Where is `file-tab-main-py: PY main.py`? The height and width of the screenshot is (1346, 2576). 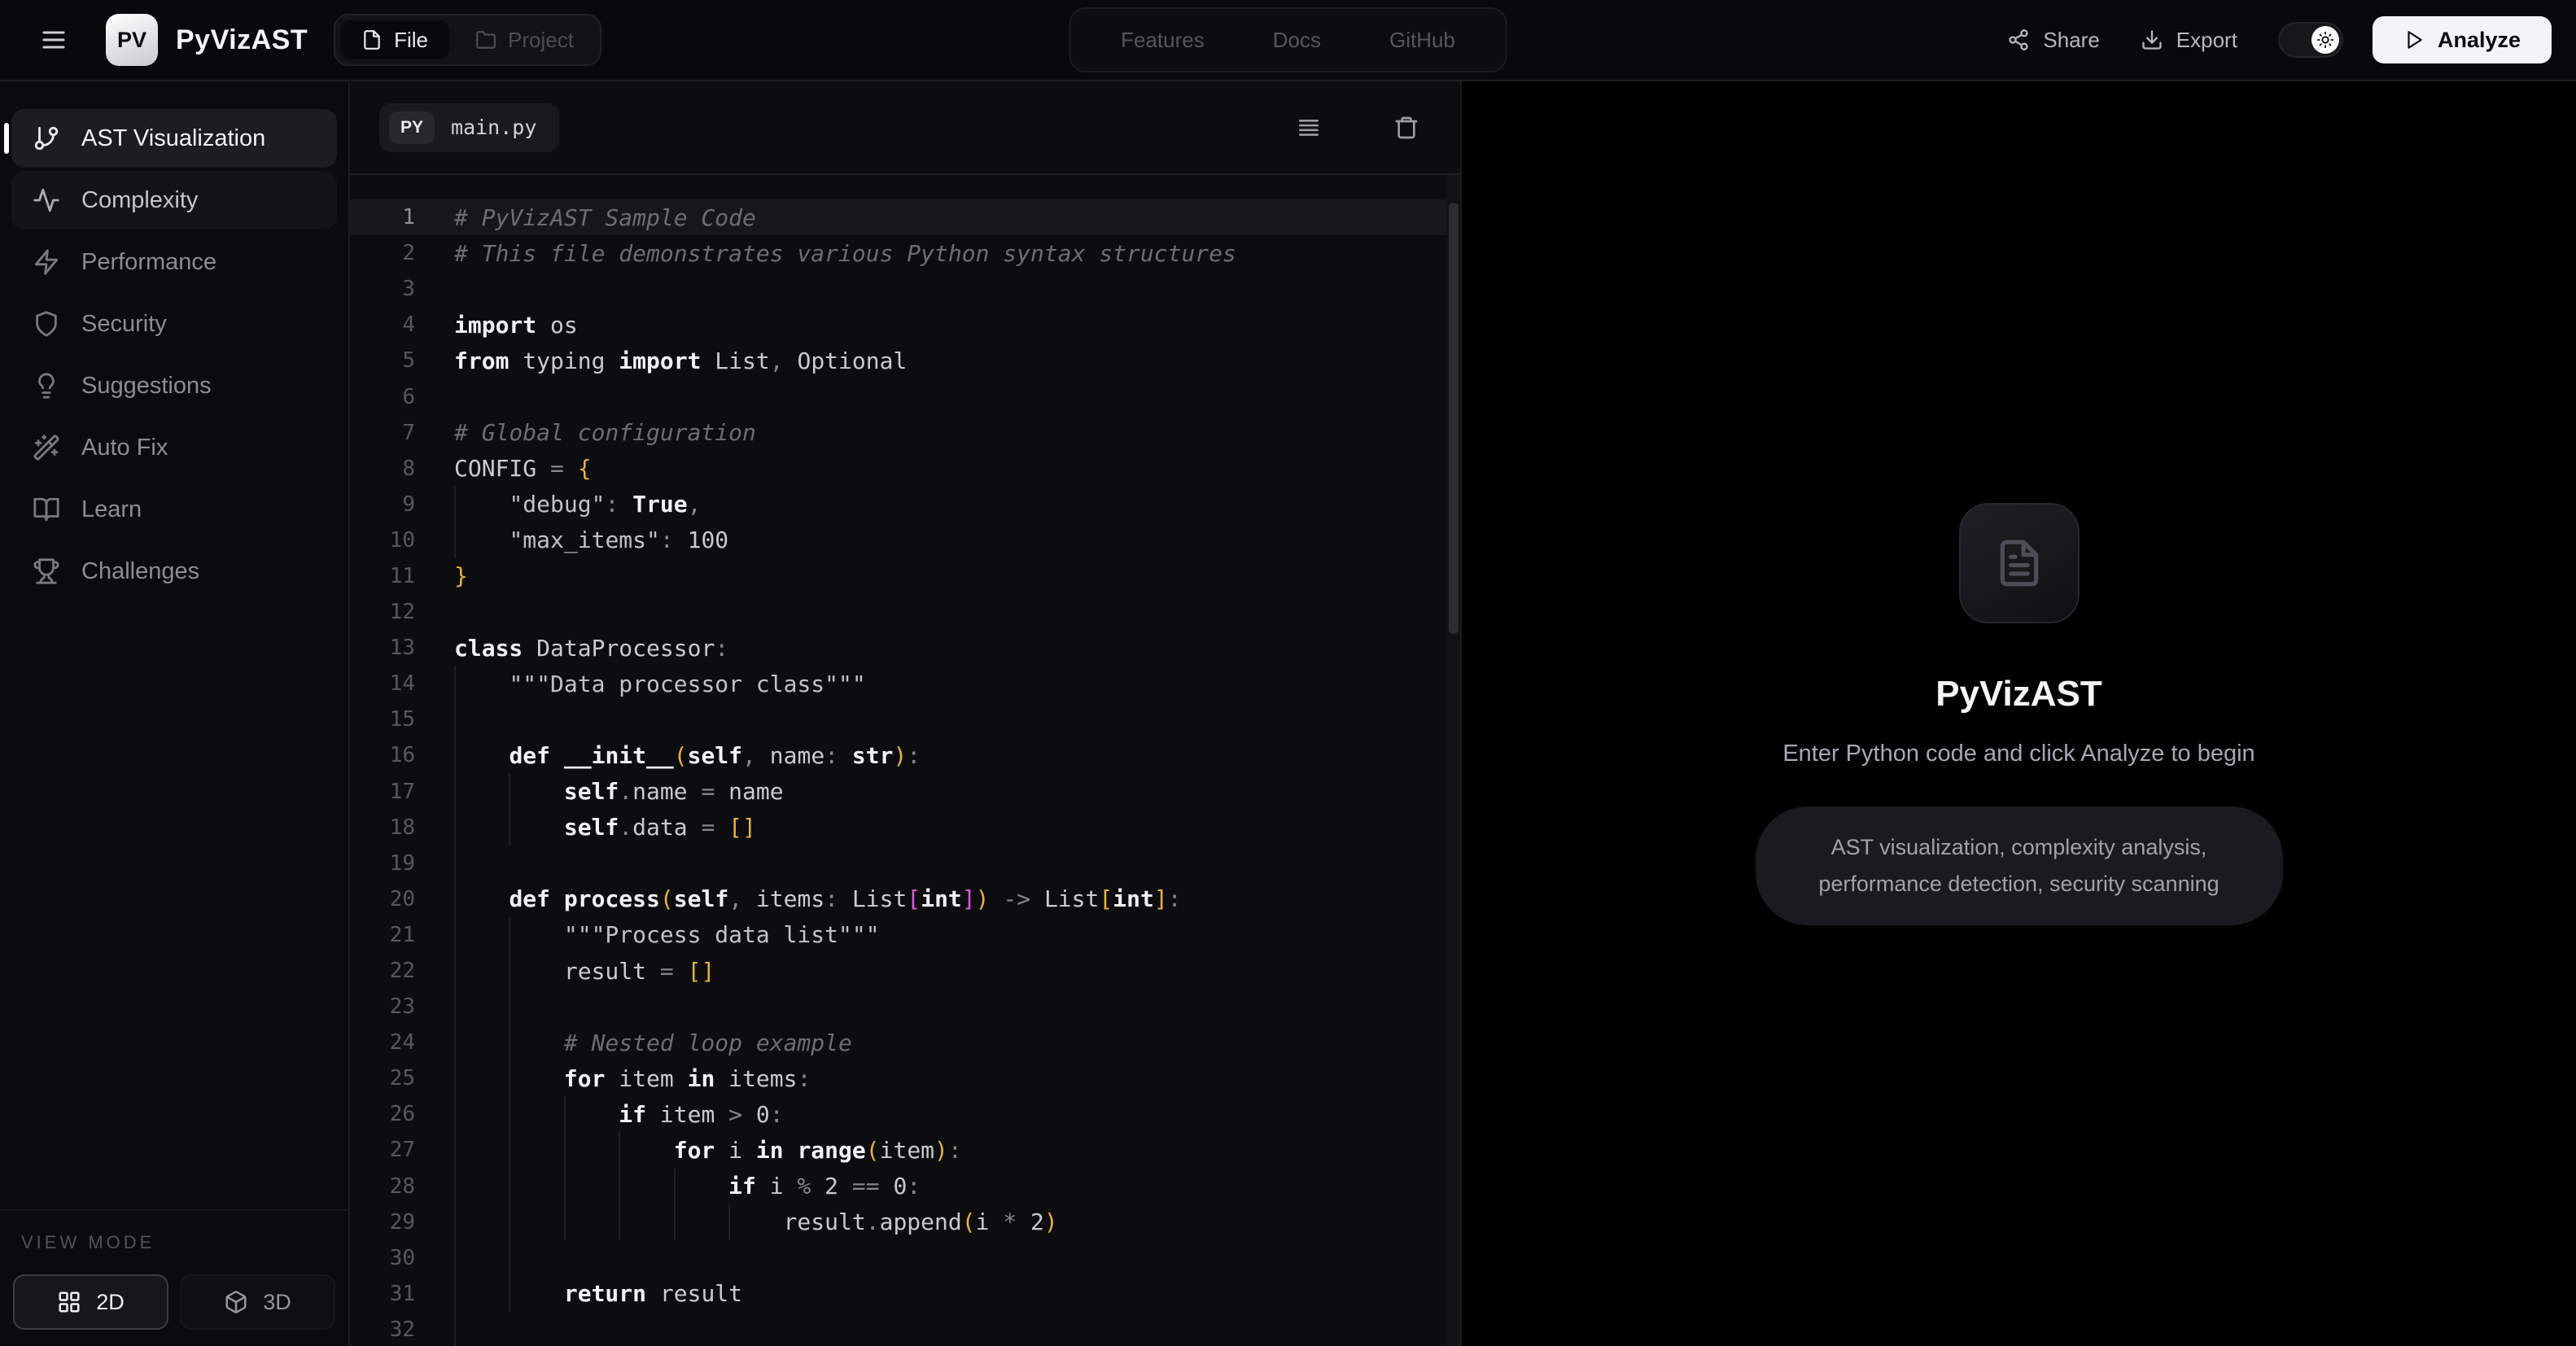
file-tab-main-py: PY main.py is located at coordinates (469, 128).